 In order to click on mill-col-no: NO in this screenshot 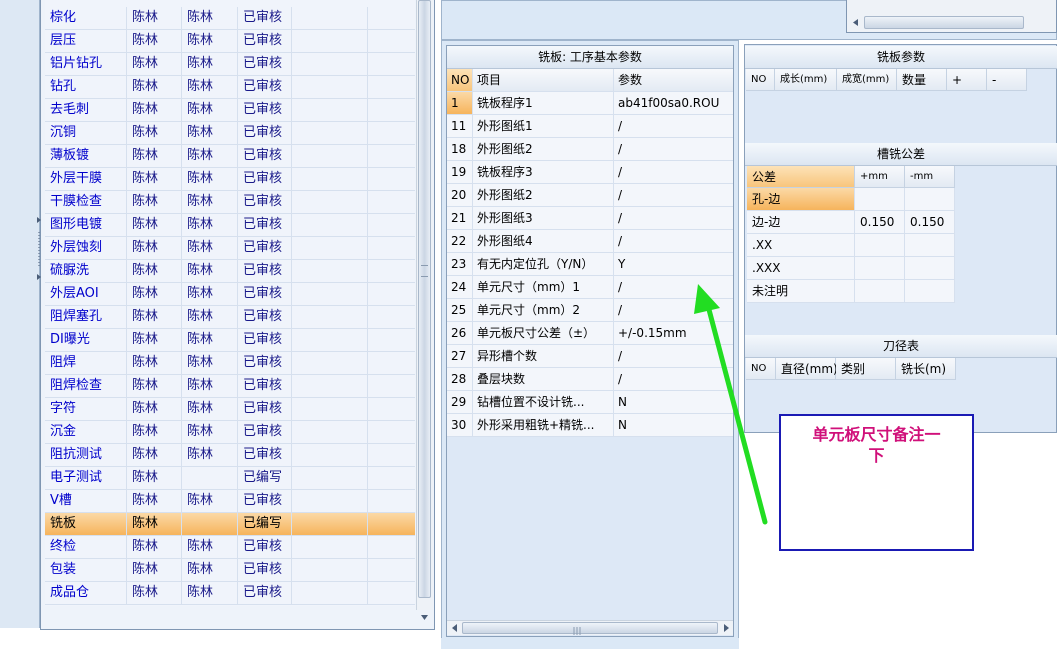, I will do `click(760, 80)`.